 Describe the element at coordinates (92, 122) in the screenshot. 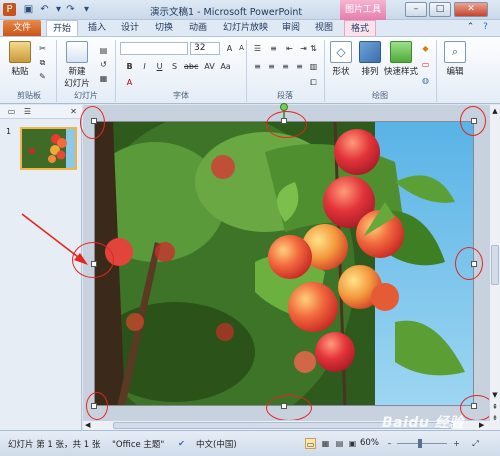

I see `annotation-circle-top-left` at that location.